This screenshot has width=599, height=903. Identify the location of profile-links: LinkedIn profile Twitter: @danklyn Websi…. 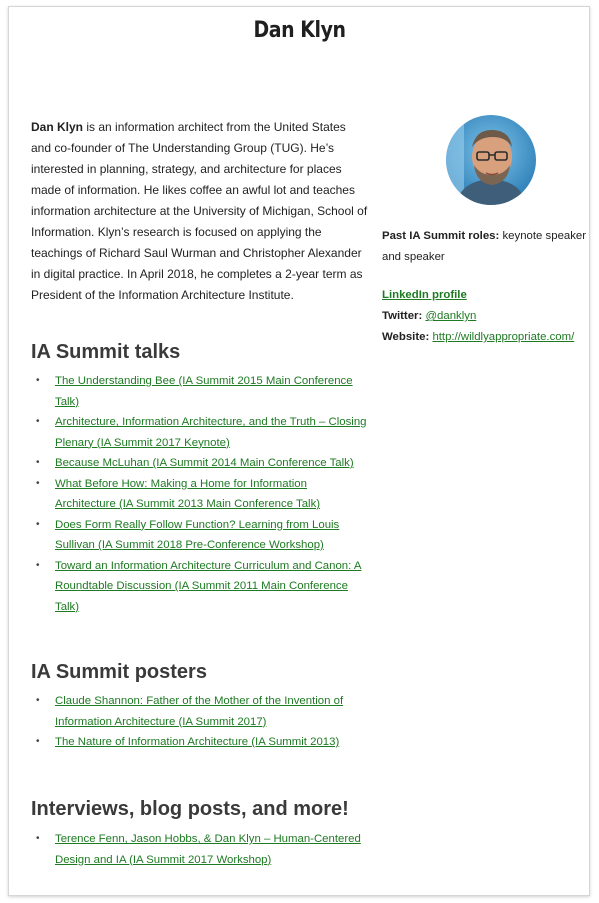
(487, 316).